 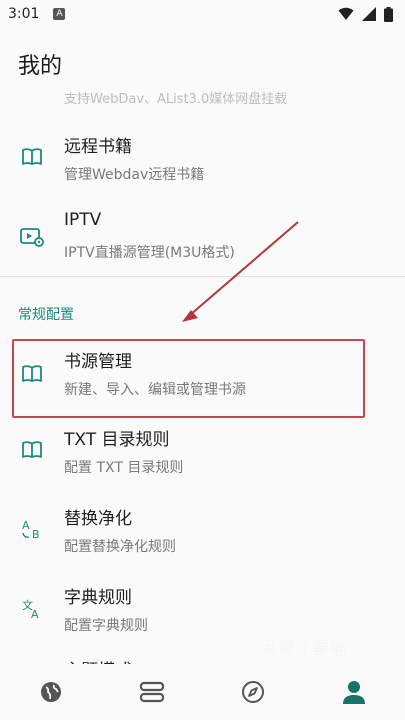 I want to click on translate-icon: 文A, so click(x=32, y=608).